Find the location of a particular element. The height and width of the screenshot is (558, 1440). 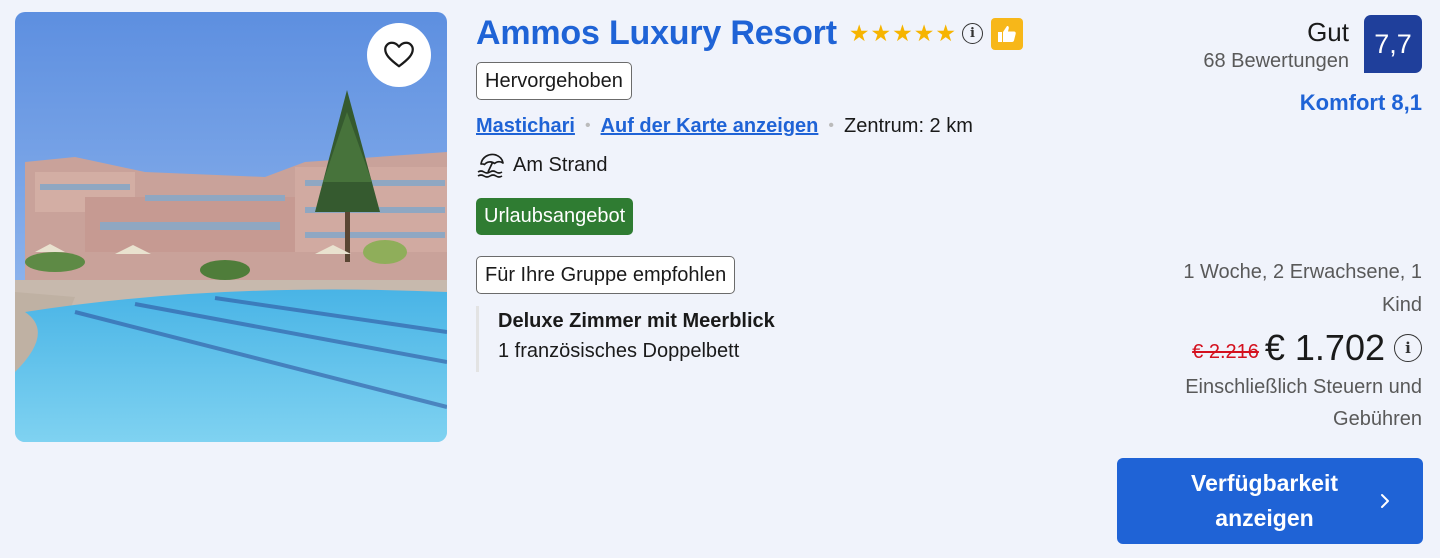

beach-row: Am Strand is located at coordinates (541, 165).